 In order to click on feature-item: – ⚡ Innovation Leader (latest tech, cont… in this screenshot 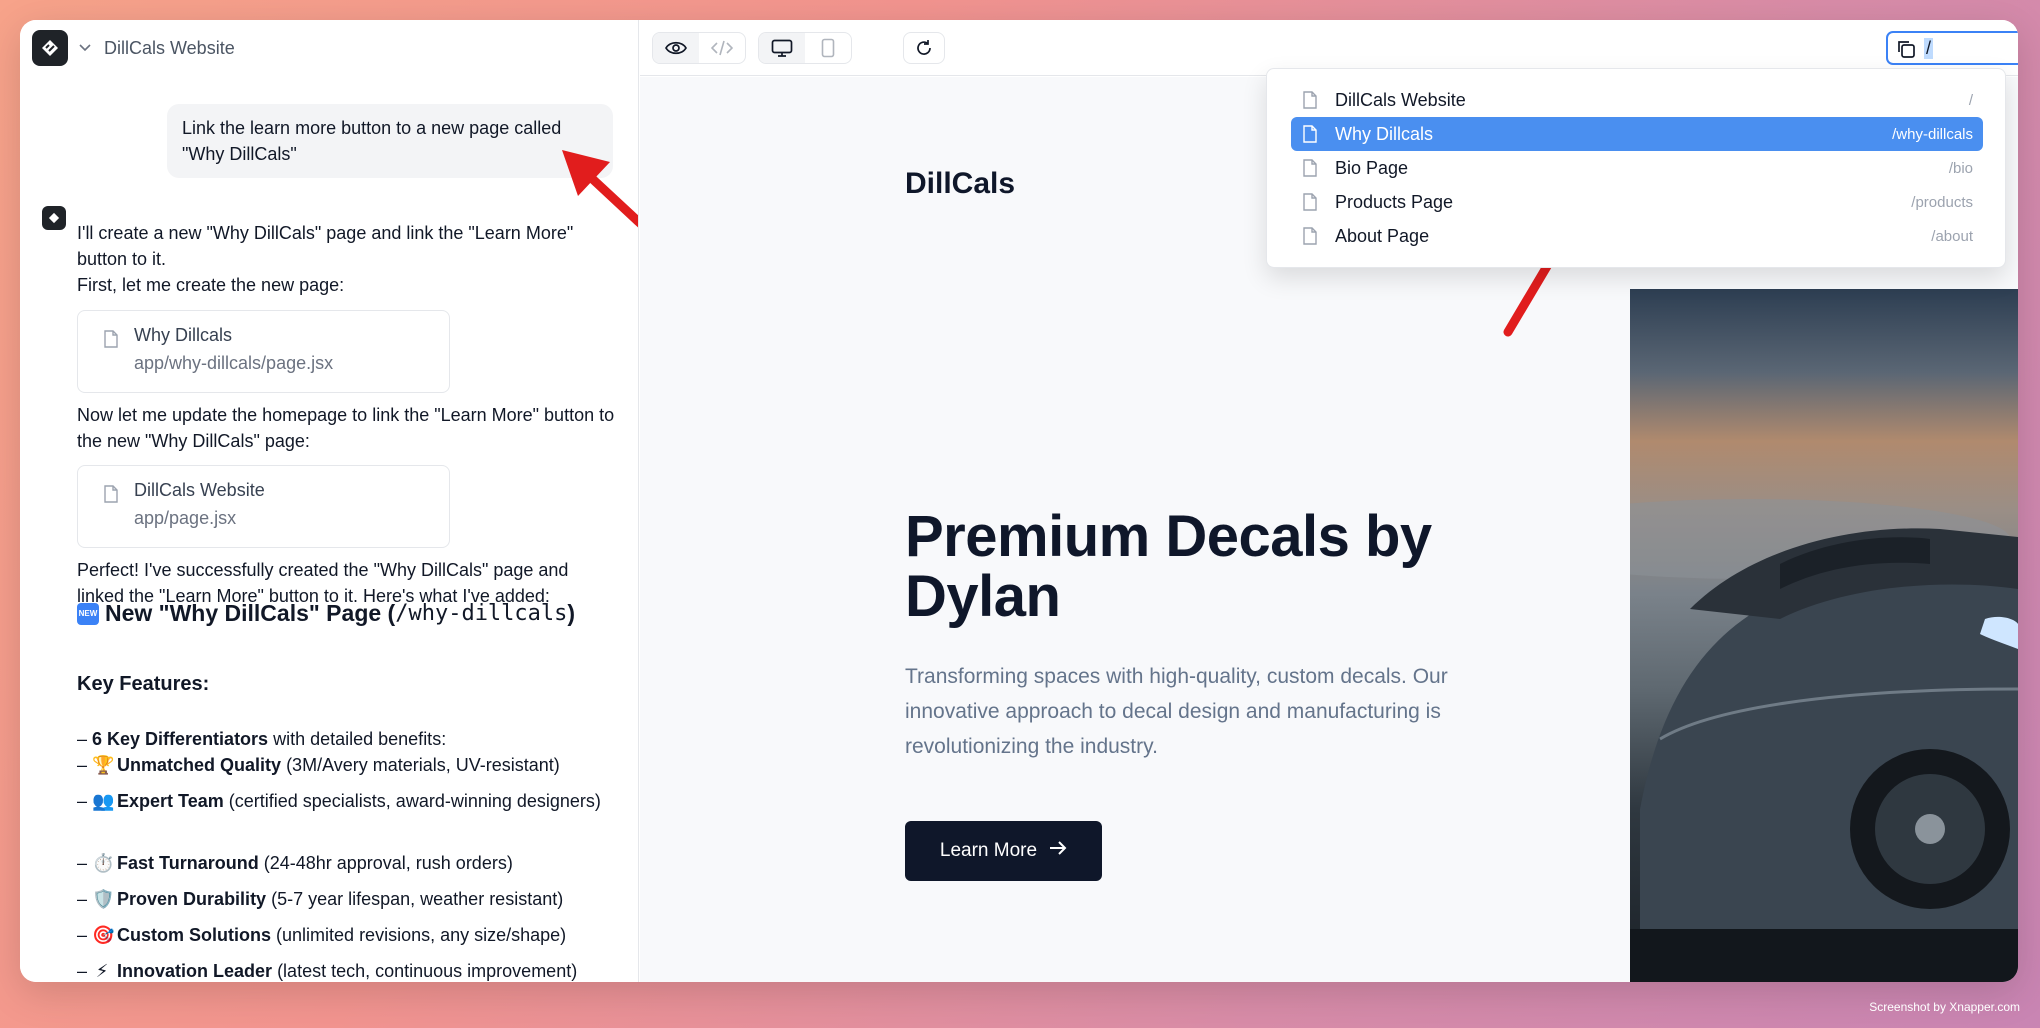, I will do `click(347, 970)`.